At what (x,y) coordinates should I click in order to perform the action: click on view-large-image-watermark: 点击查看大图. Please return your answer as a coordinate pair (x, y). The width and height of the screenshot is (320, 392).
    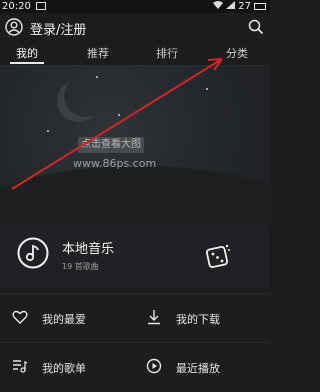
    Looking at the image, I should click on (111, 145).